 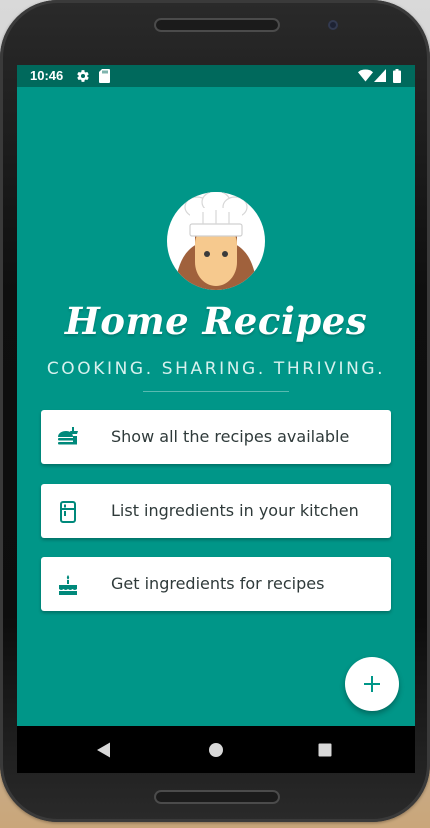 What do you see at coordinates (104, 77) in the screenshot?
I see `sd-card-icon` at bounding box center [104, 77].